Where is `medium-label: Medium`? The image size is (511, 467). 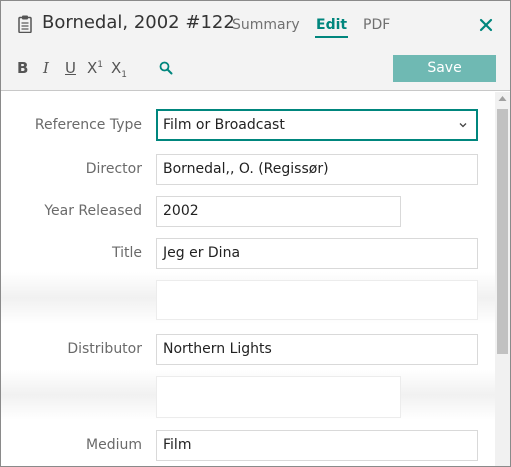 medium-label: Medium is located at coordinates (114, 445).